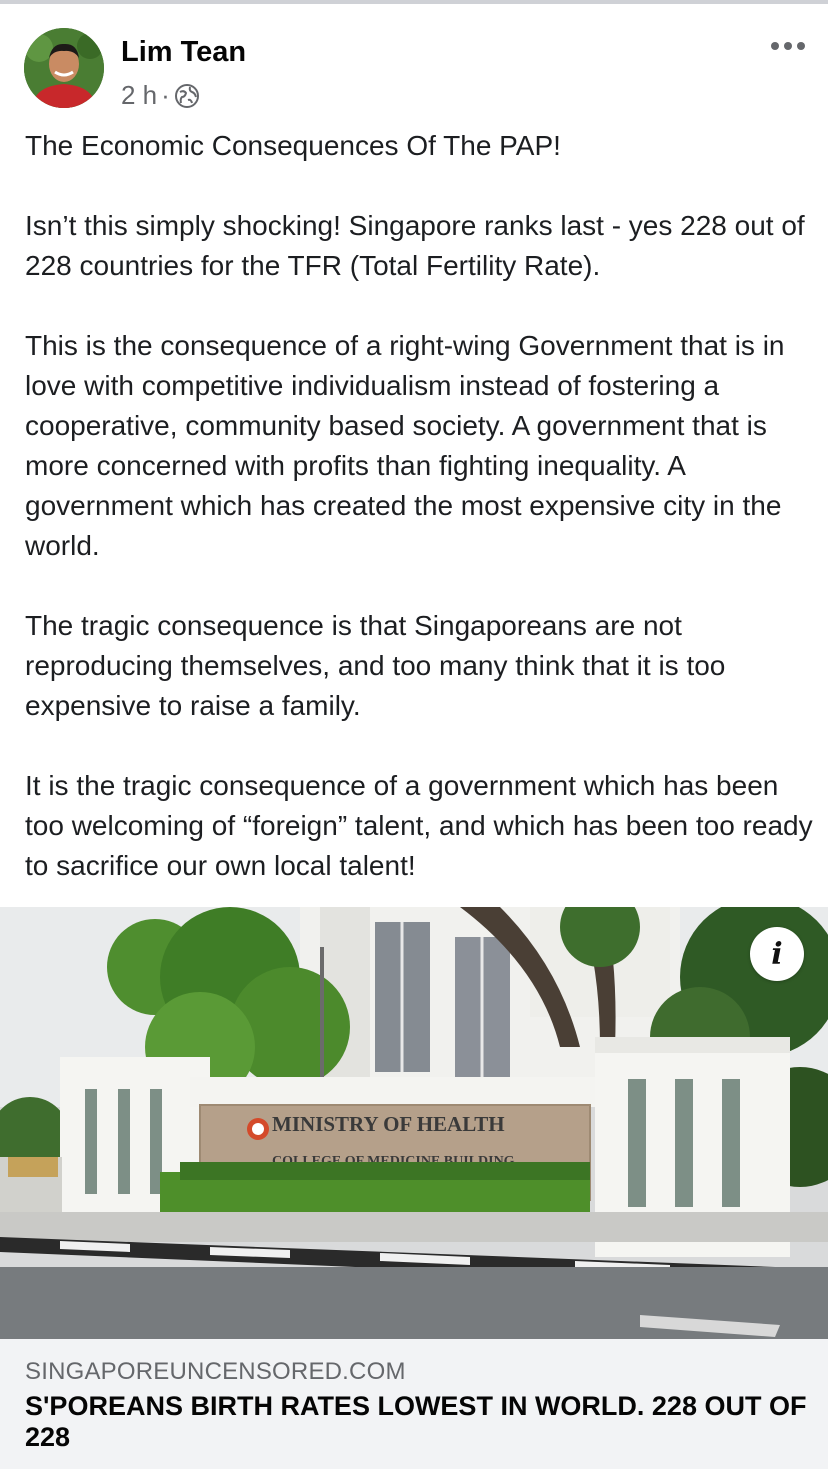 The height and width of the screenshot is (1469, 828). I want to click on post-meta: 2 h ·, so click(160, 95).